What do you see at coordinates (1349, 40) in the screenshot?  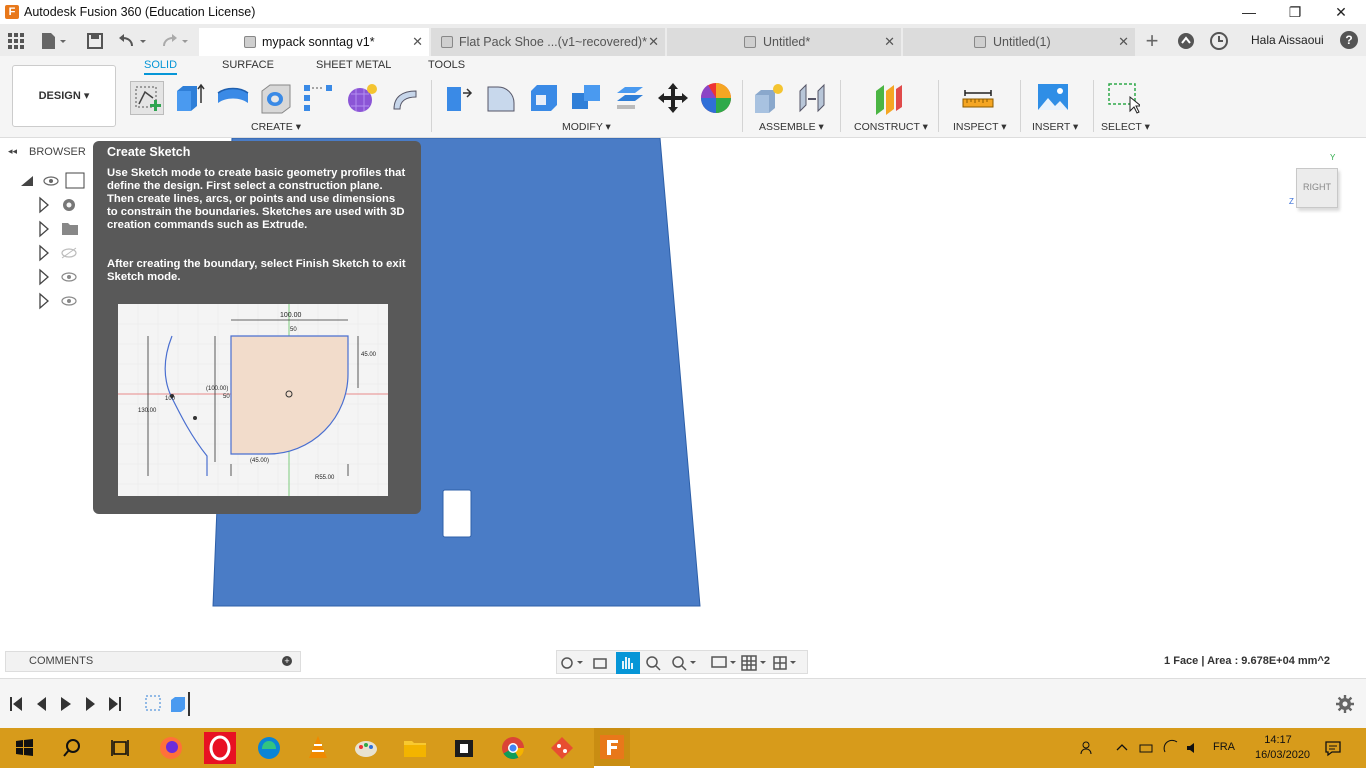 I see `help-icon: ?` at bounding box center [1349, 40].